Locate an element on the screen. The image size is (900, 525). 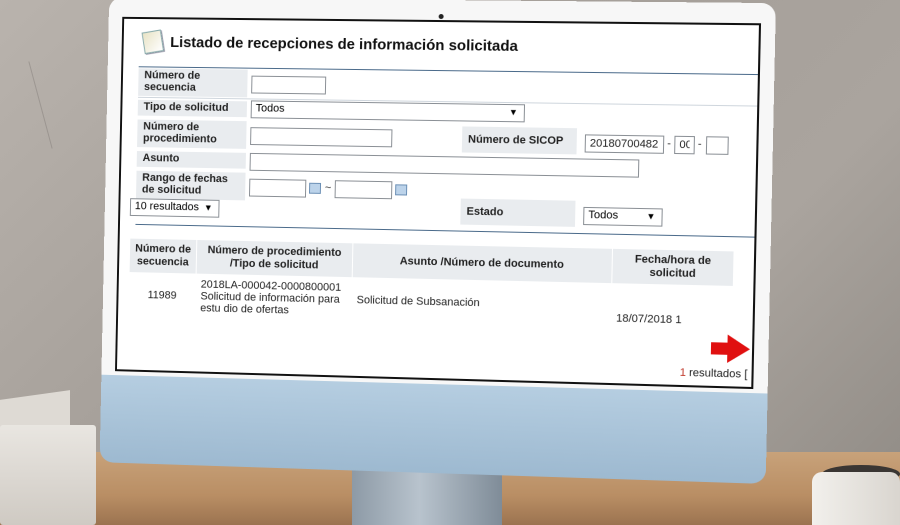
document-icon is located at coordinates (153, 41).